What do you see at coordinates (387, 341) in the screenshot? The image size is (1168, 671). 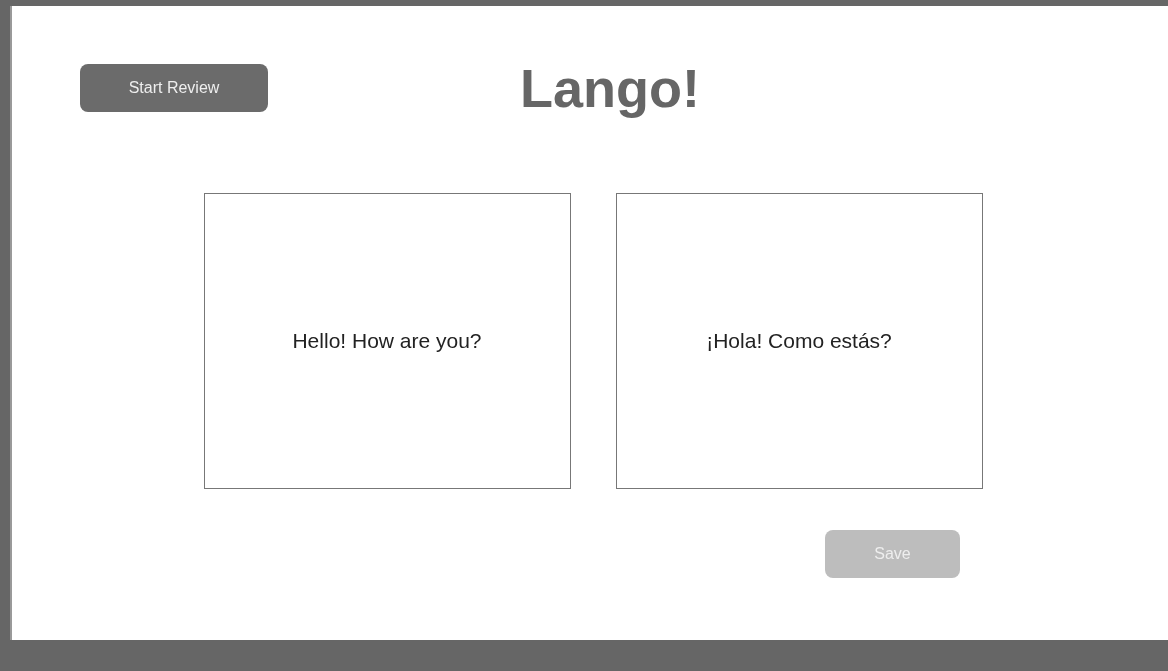 I see `card-text: Hello! How are you?` at bounding box center [387, 341].